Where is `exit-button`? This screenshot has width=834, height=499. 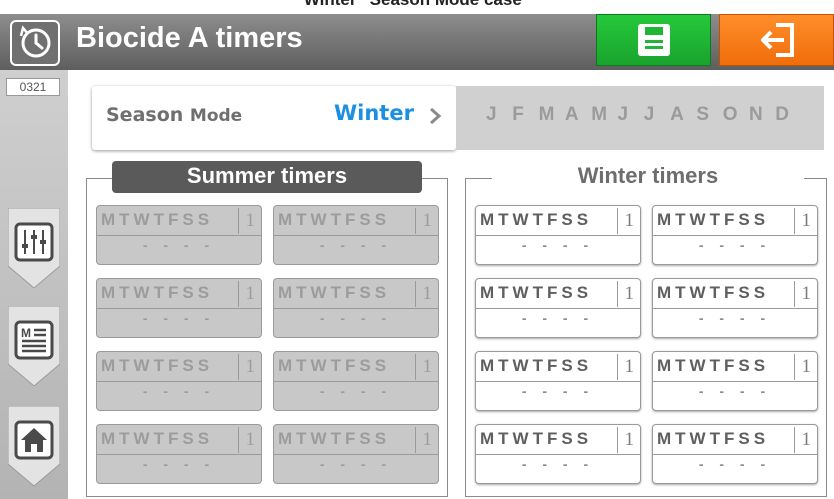 exit-button is located at coordinates (776, 40).